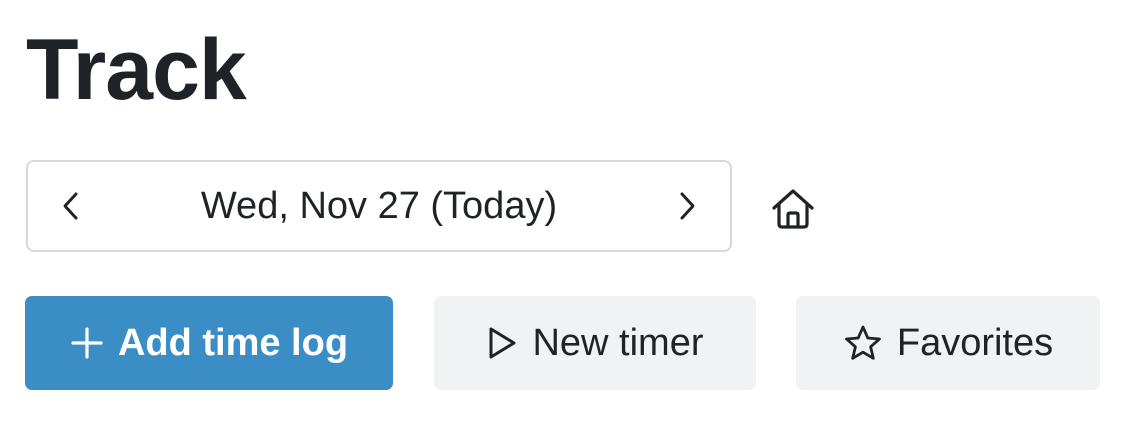 The image size is (1132, 427). What do you see at coordinates (618, 342) in the screenshot?
I see `new-timer-label: New timer` at bounding box center [618, 342].